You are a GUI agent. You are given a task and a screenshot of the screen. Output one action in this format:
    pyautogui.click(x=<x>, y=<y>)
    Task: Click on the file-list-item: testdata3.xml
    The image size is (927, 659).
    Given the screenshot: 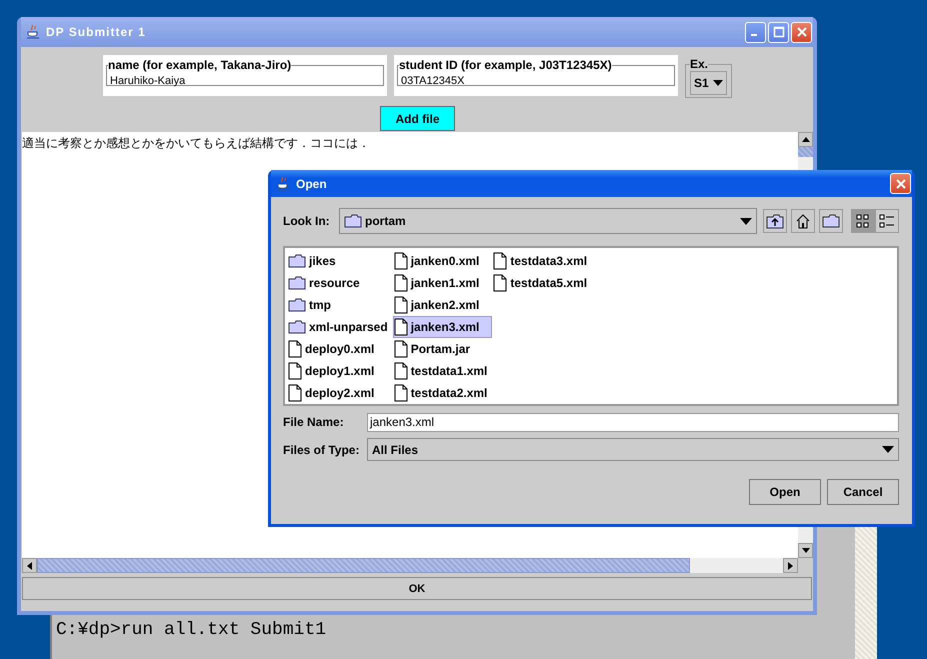 What is the action you would take?
    pyautogui.click(x=542, y=261)
    